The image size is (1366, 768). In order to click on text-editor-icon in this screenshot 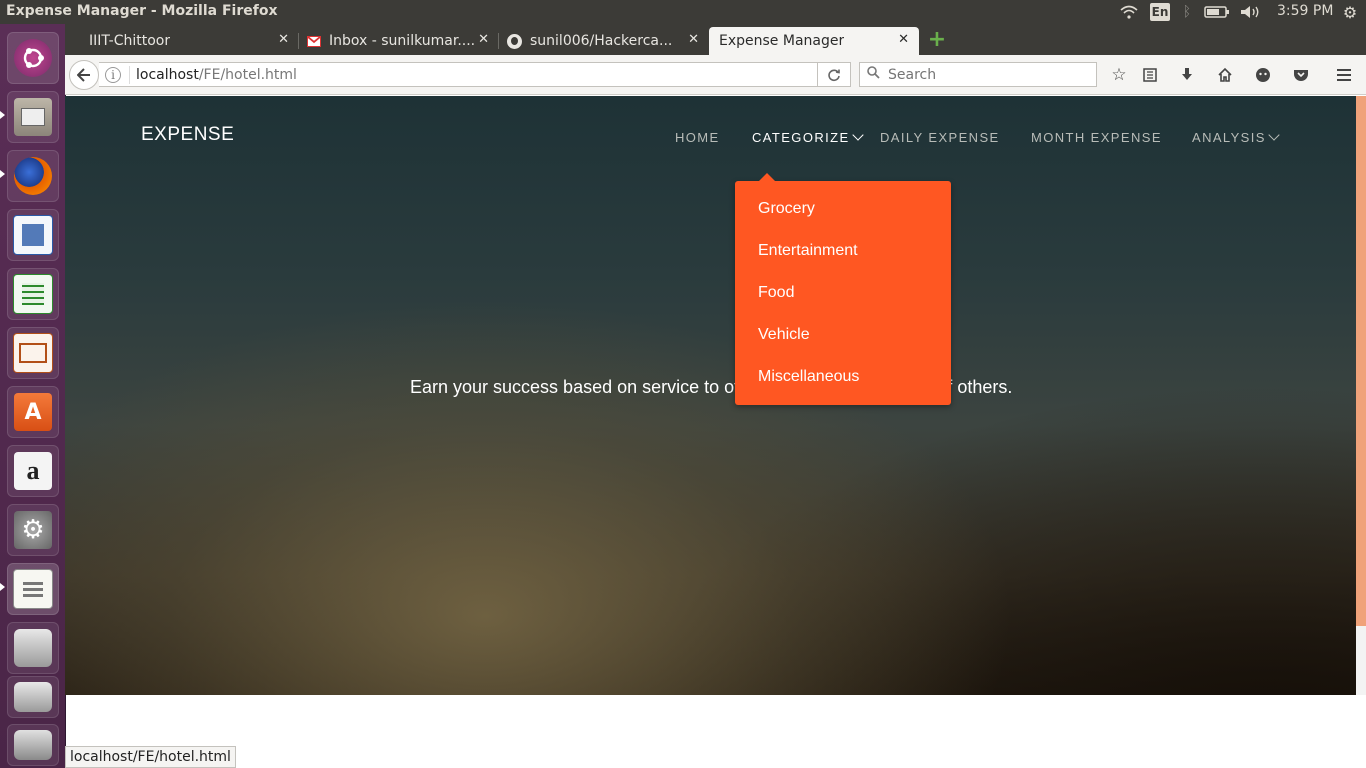, I will do `click(33, 589)`.